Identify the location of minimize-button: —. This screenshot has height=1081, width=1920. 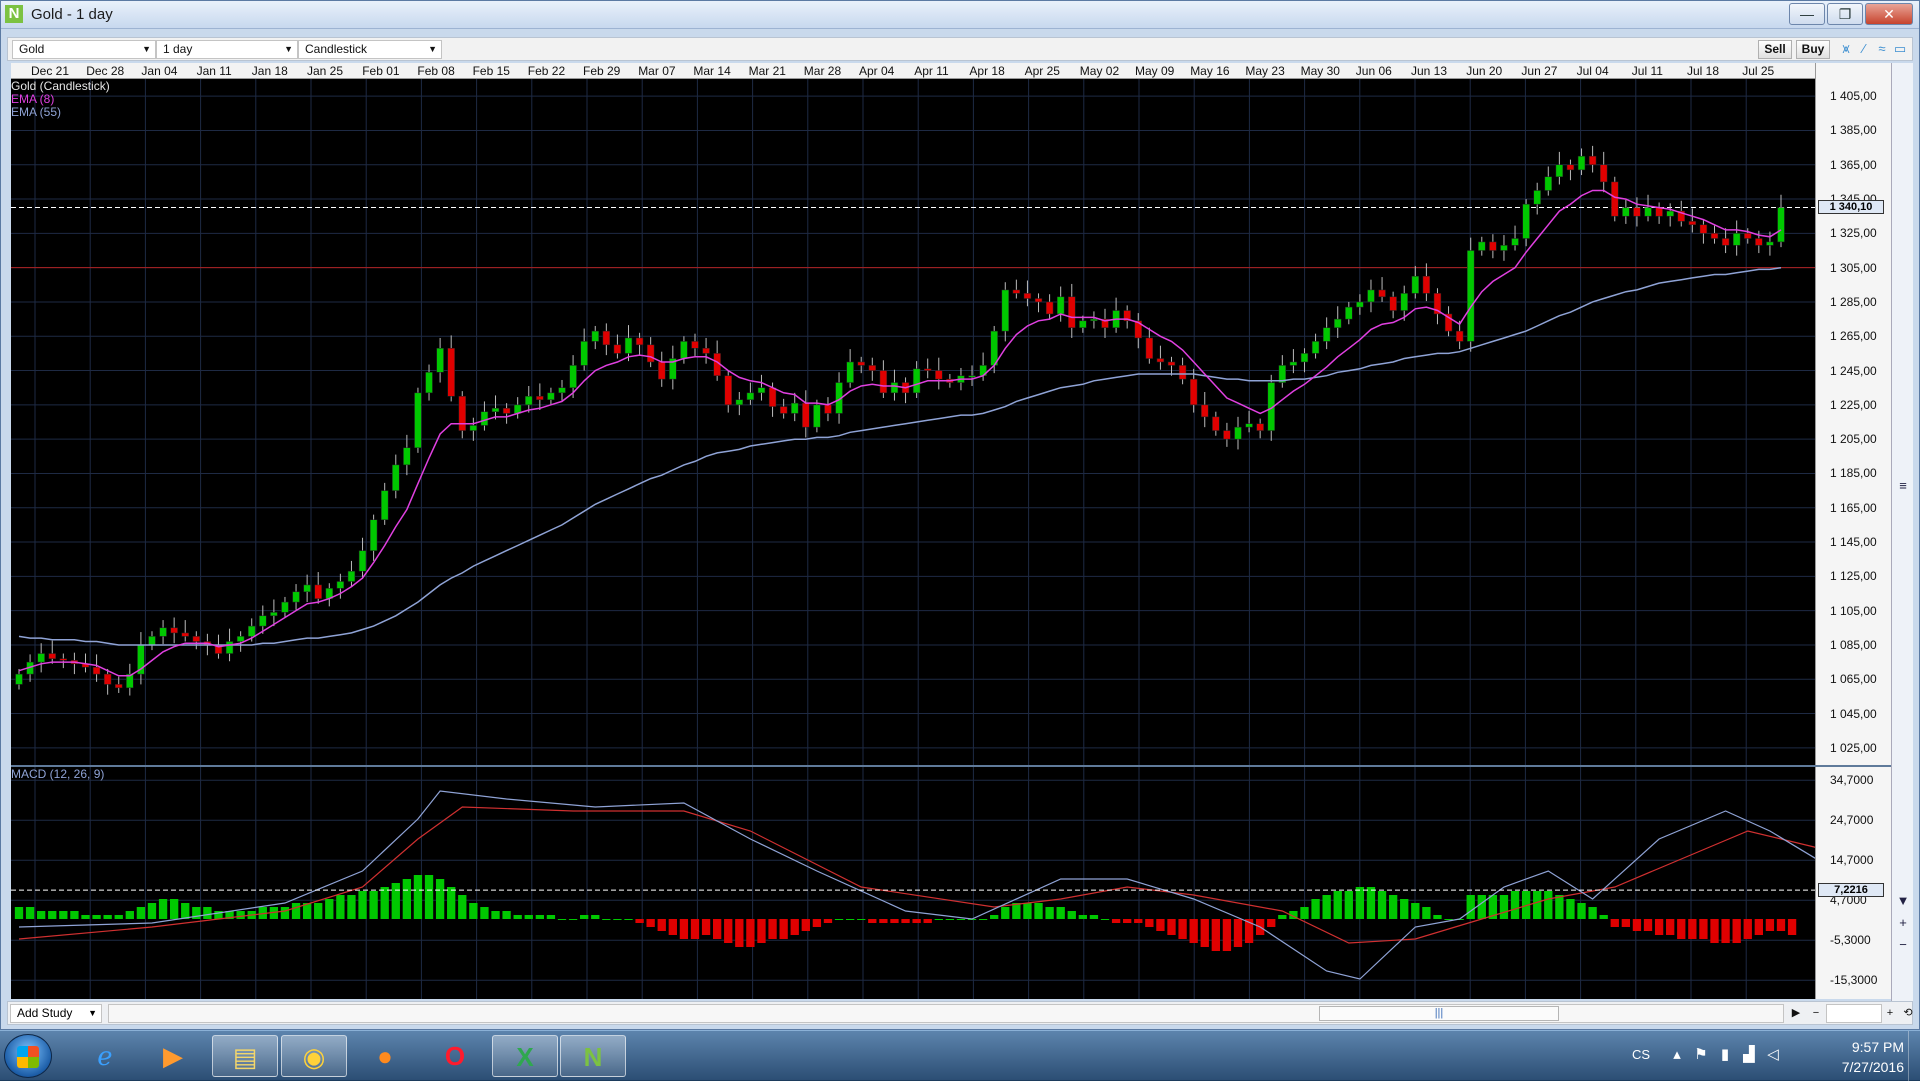
(1807, 14).